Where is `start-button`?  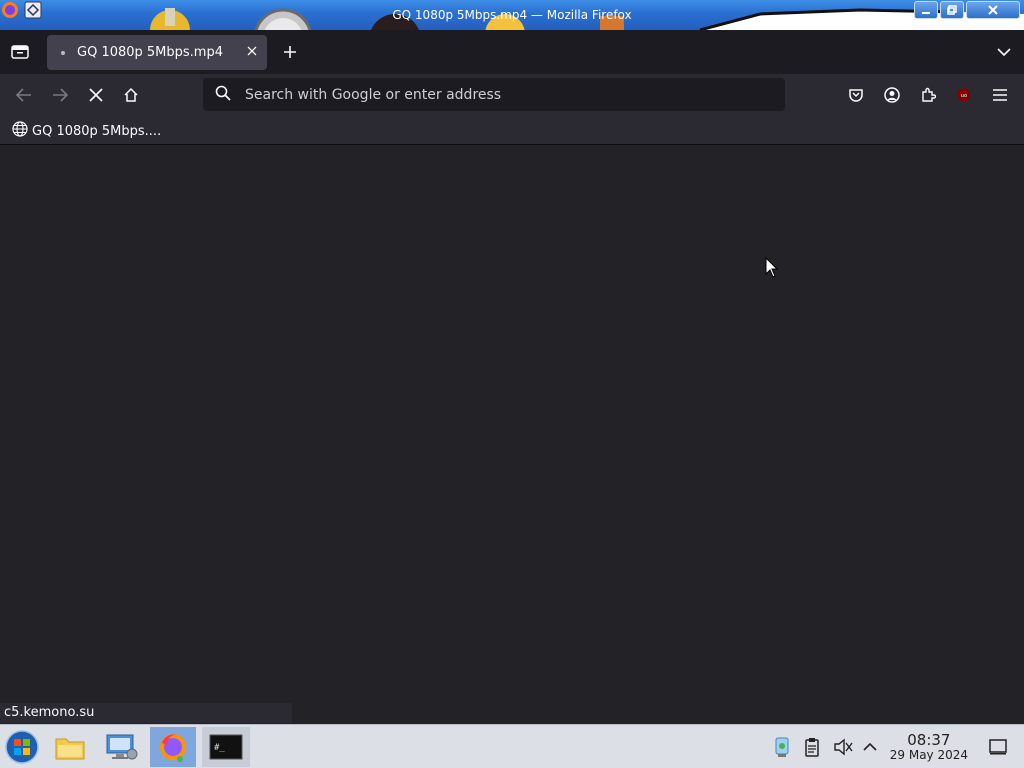 start-button is located at coordinates (22, 747).